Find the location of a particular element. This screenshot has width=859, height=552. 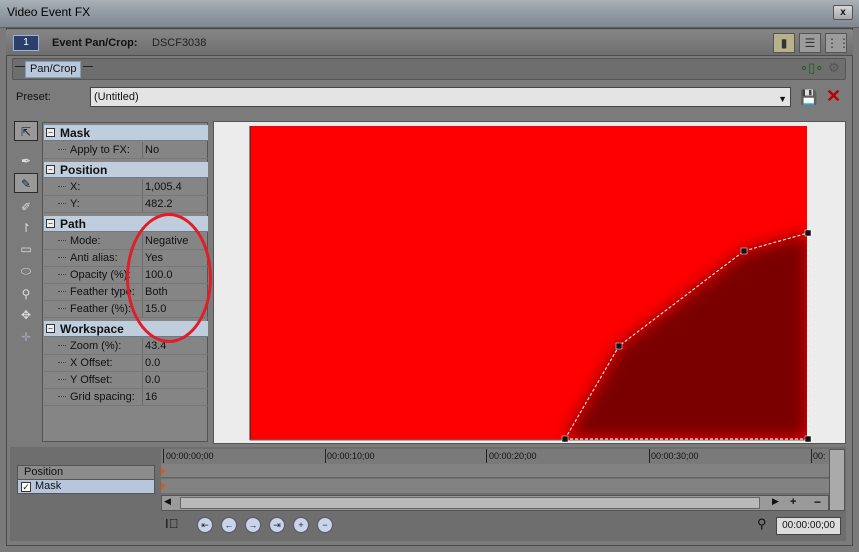

window-titlebar: Video Event FX x is located at coordinates (429, 14).